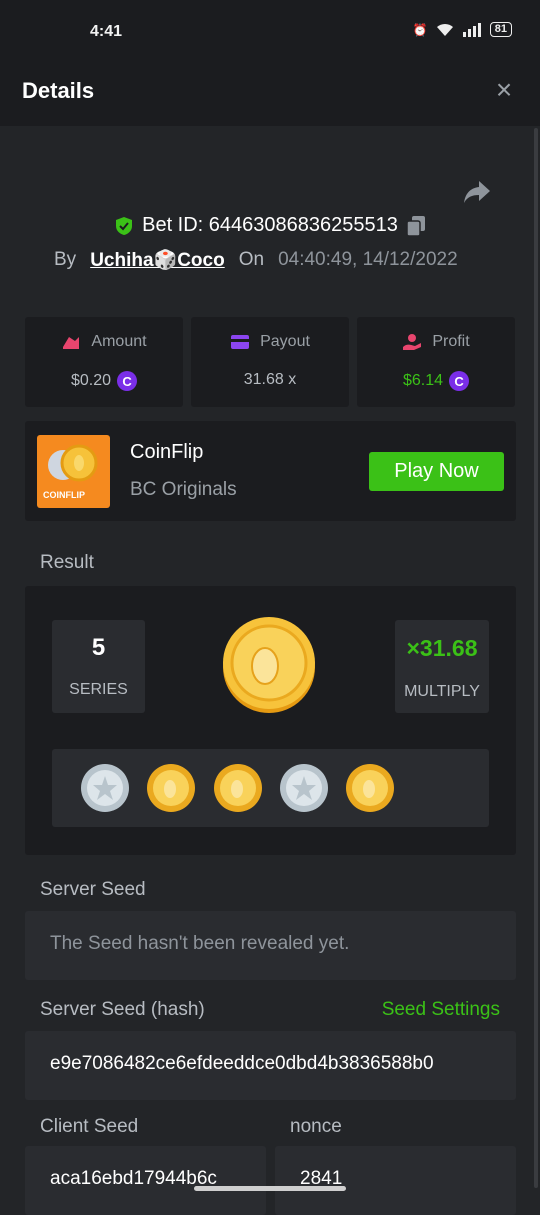  I want to click on nonce-field: 2841, so click(395, 1180).